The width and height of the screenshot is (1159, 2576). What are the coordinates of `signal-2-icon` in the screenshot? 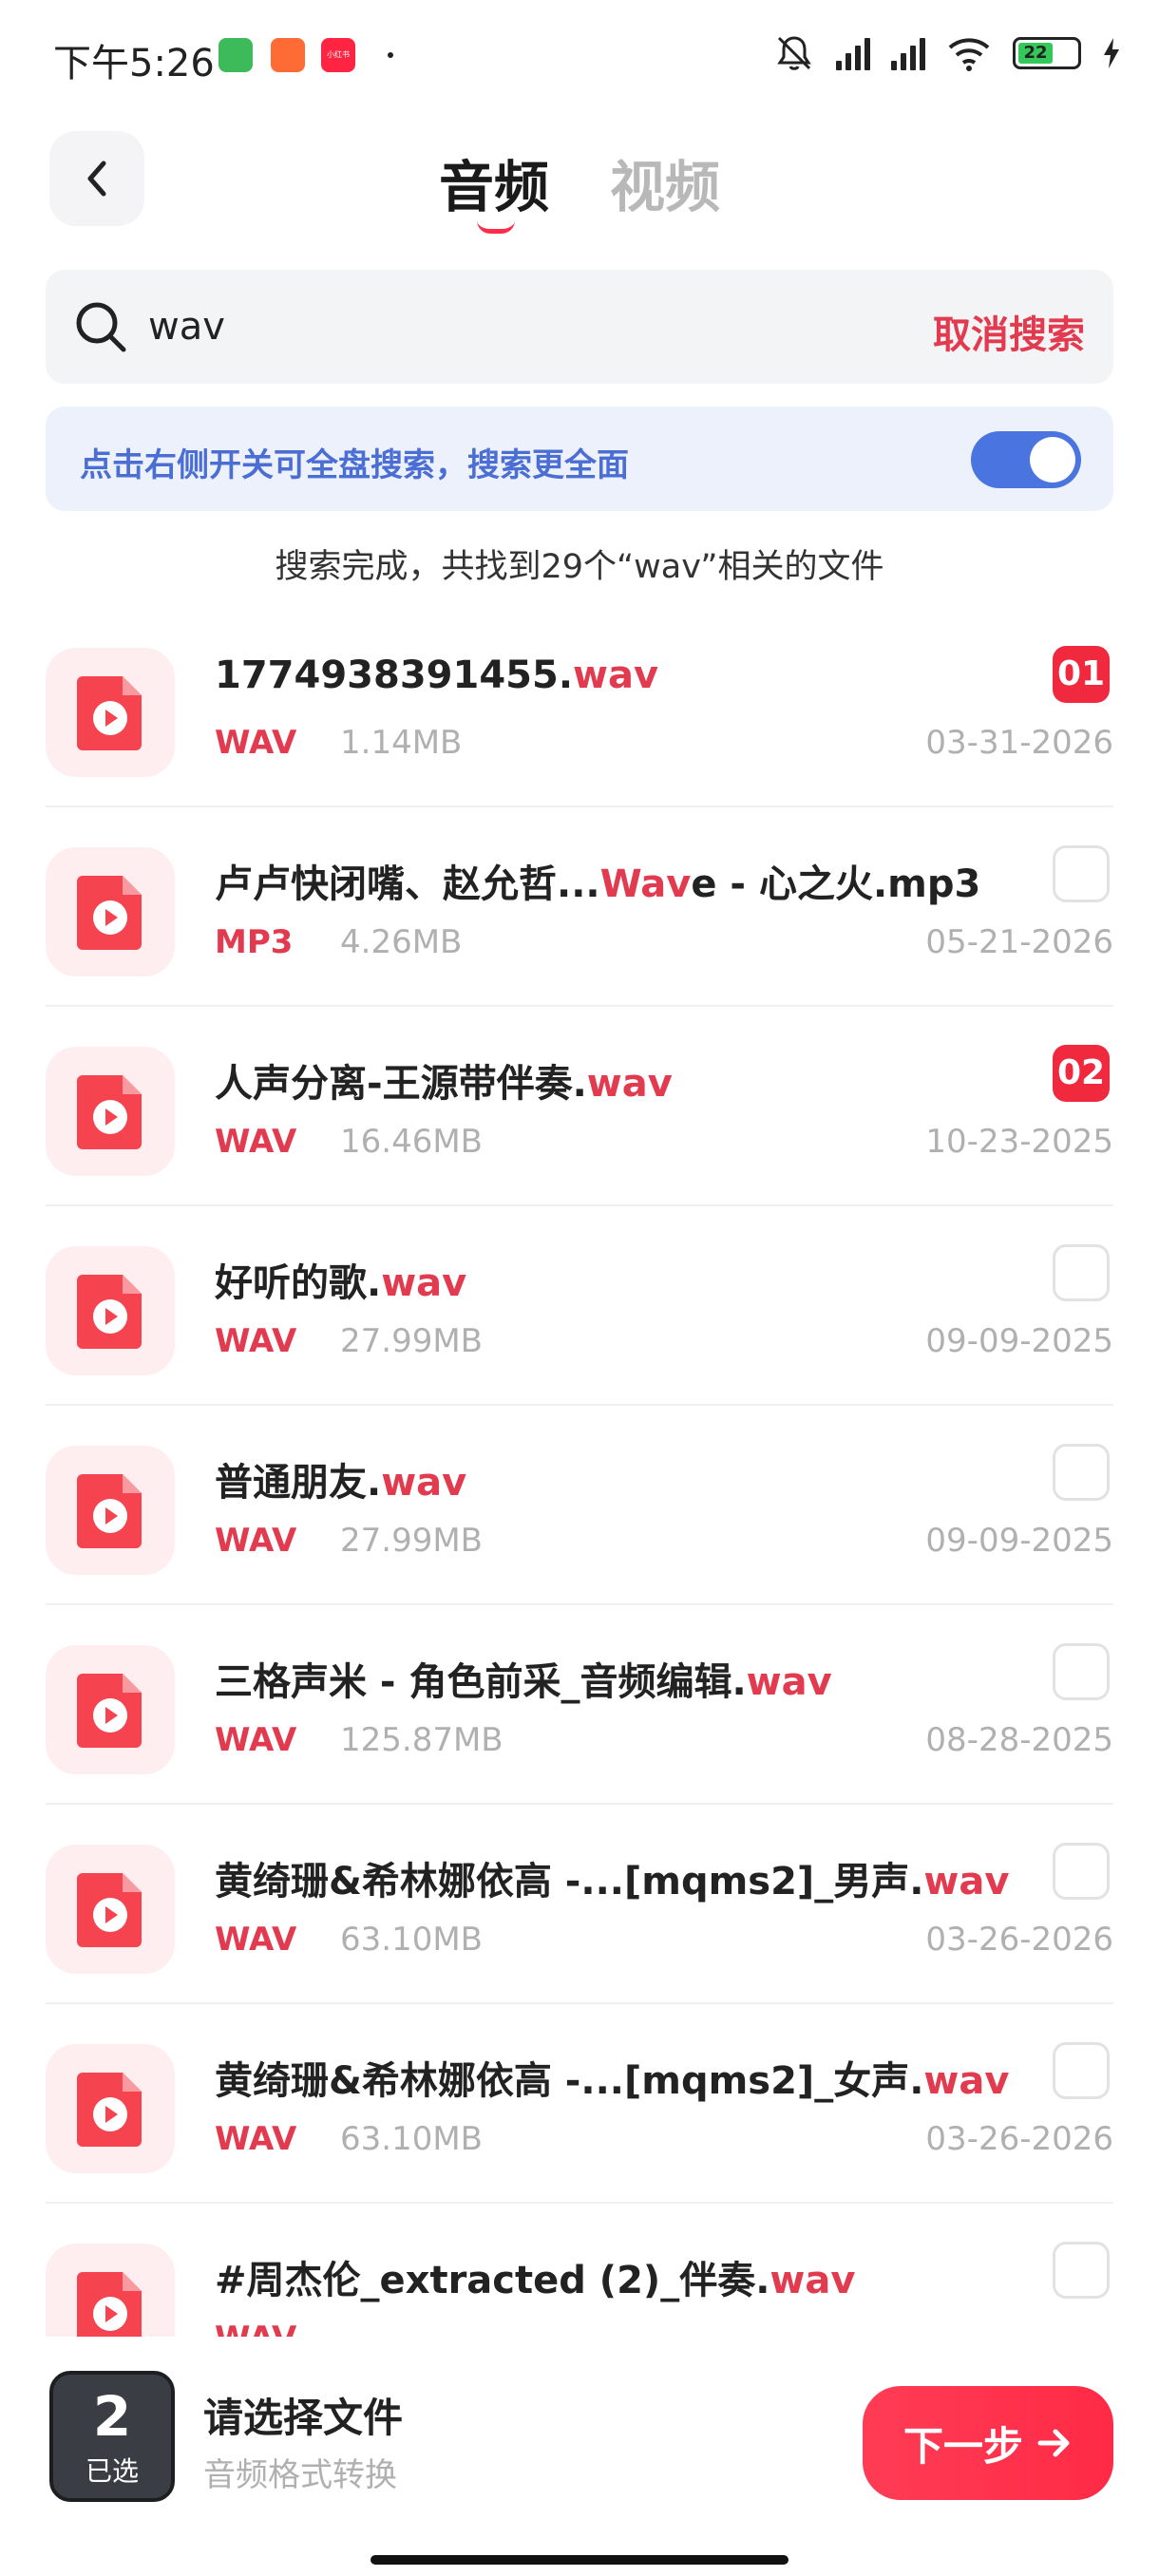 It's located at (908, 53).